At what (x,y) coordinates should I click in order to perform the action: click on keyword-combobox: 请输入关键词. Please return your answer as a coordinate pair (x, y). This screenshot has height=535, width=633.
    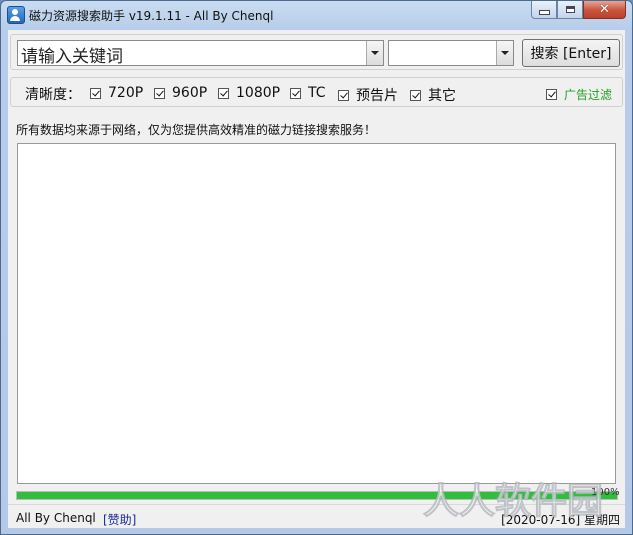
    Looking at the image, I should click on (200, 53).